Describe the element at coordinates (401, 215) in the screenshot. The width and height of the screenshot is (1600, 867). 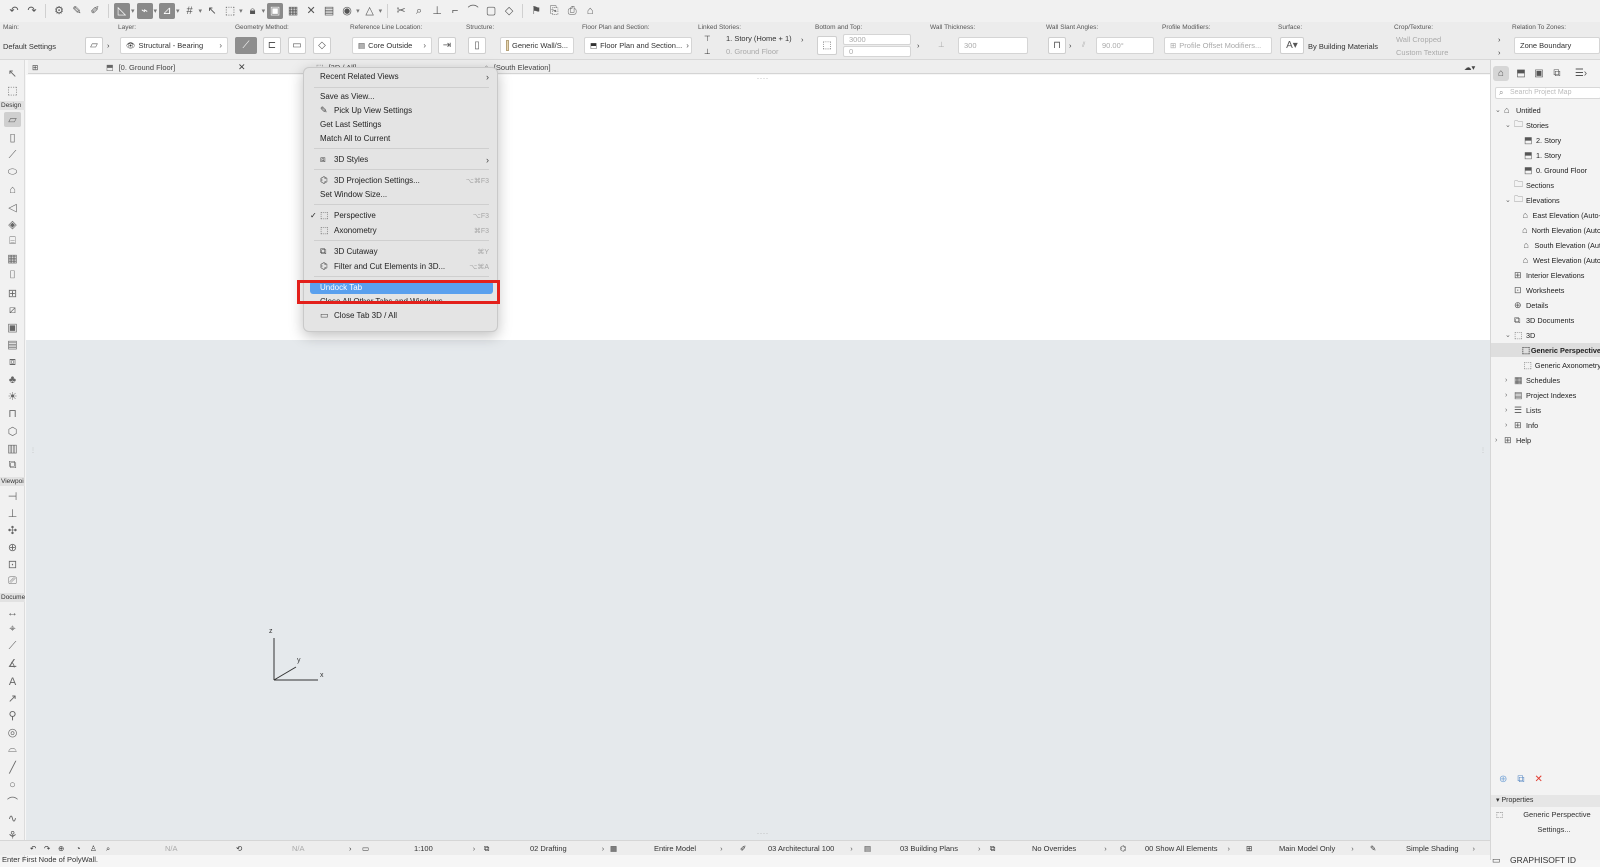
I see `menu-item-perspective: ✓ ⬚ Perspective ⌥F3` at that location.